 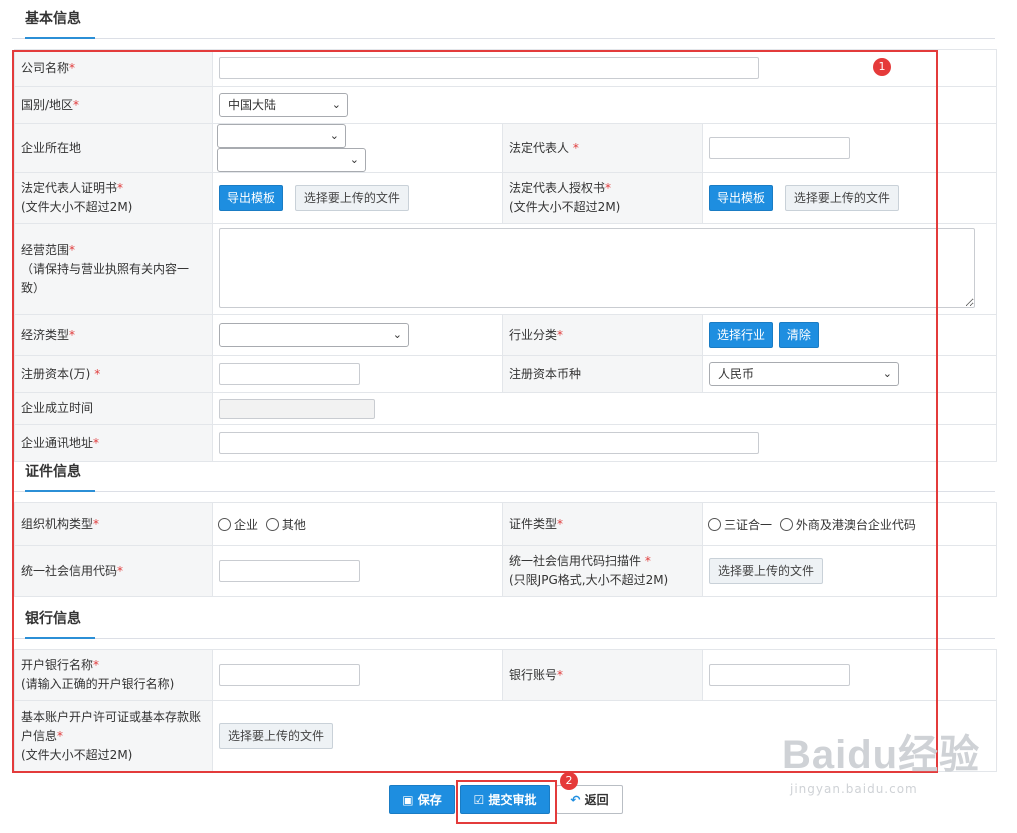 I want to click on company-name-label: 公司名称*, so click(x=113, y=68).